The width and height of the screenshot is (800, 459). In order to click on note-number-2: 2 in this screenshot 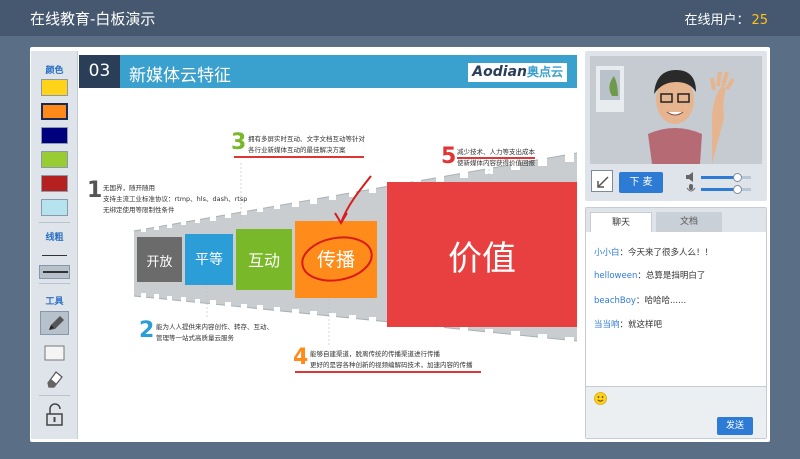, I will do `click(147, 330)`.